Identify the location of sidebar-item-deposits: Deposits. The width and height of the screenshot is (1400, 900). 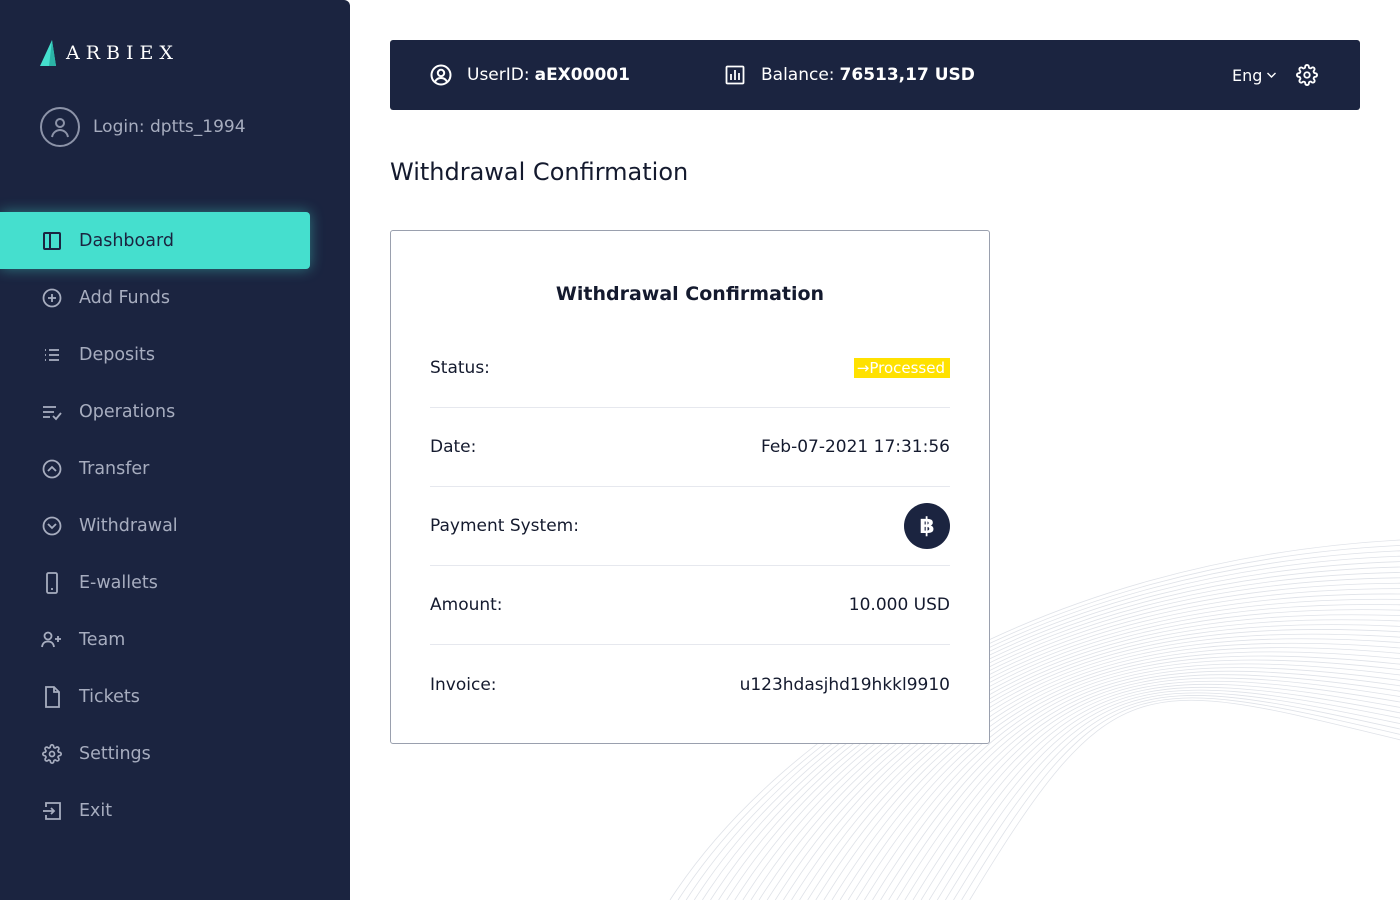
(155, 354).